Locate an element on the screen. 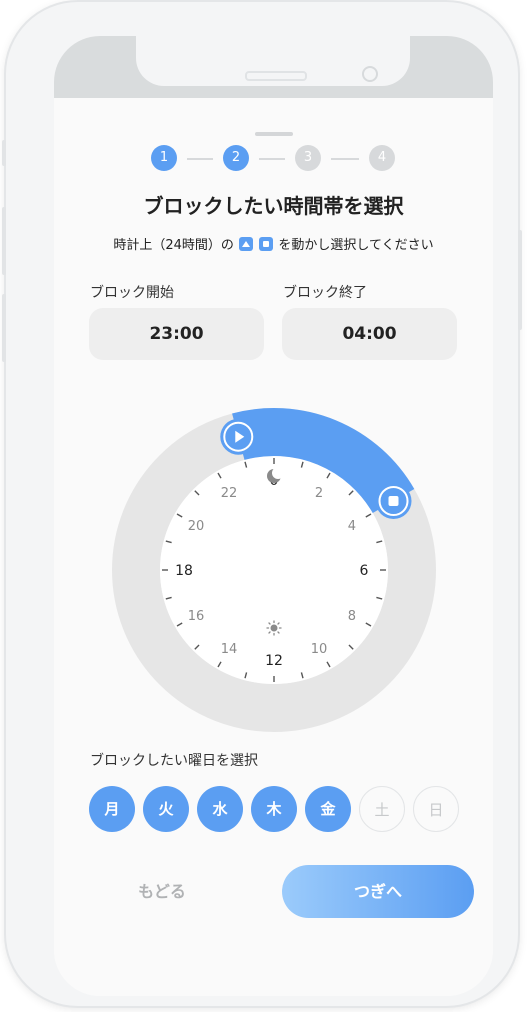 The image size is (531, 1012). instruction-text: 時計上（24時間）の を動かし選択してください is located at coordinates (273, 243).